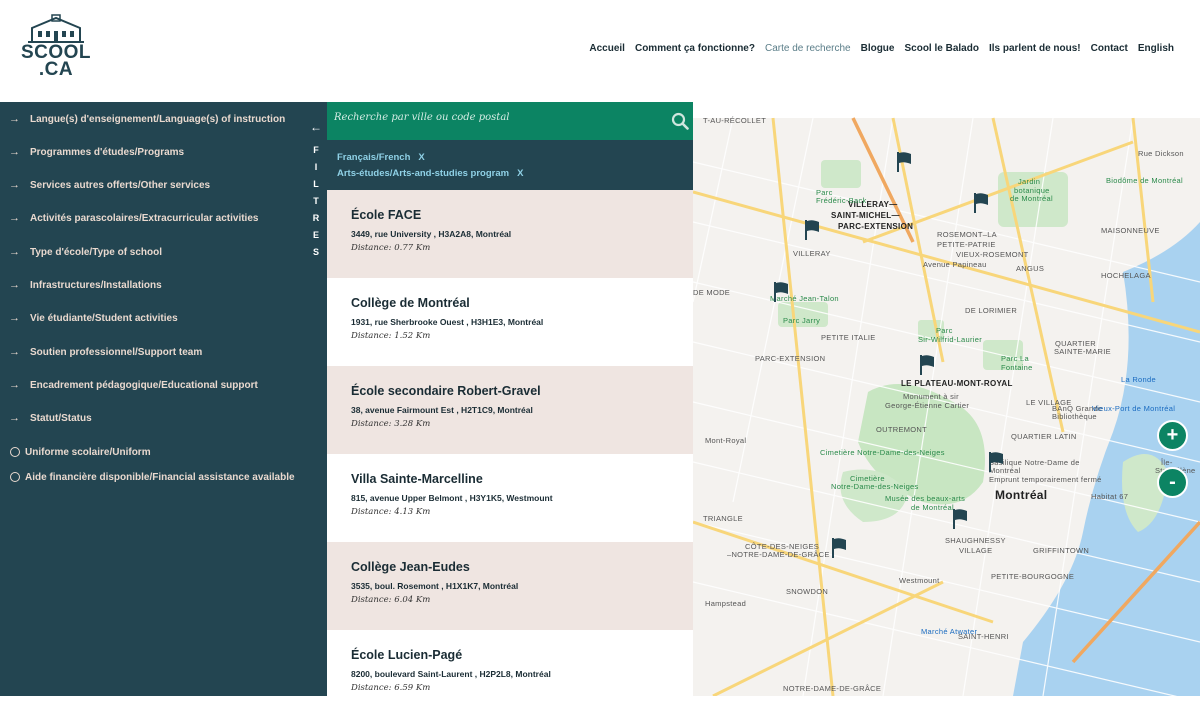 This screenshot has width=1200, height=718. I want to click on filter-student-activities: → Vie étudiante/Student activities, so click(89, 318).